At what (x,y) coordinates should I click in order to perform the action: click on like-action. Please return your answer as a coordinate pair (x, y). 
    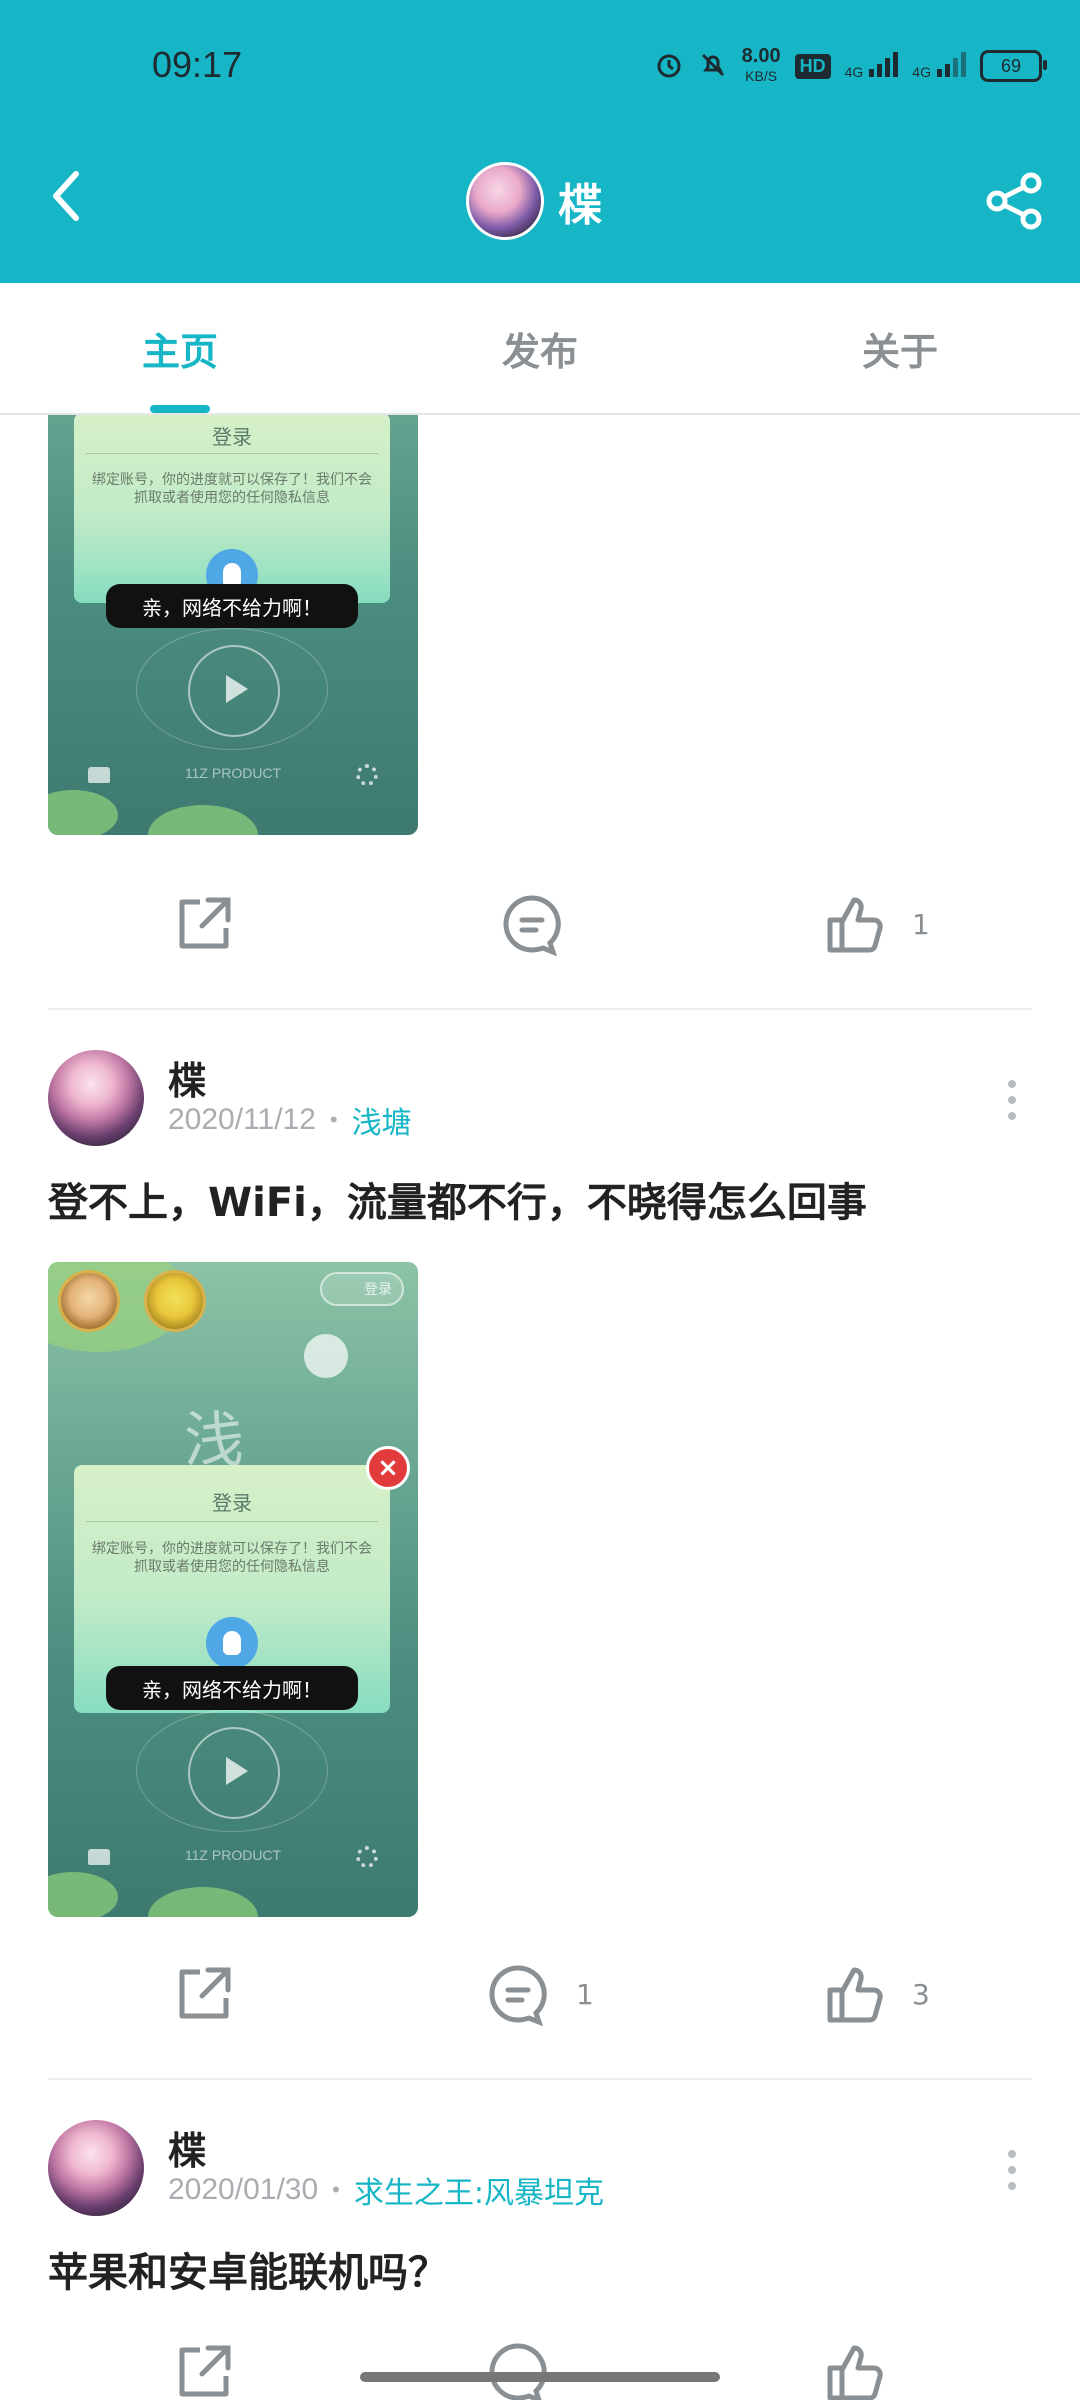
    Looking at the image, I should click on (854, 2370).